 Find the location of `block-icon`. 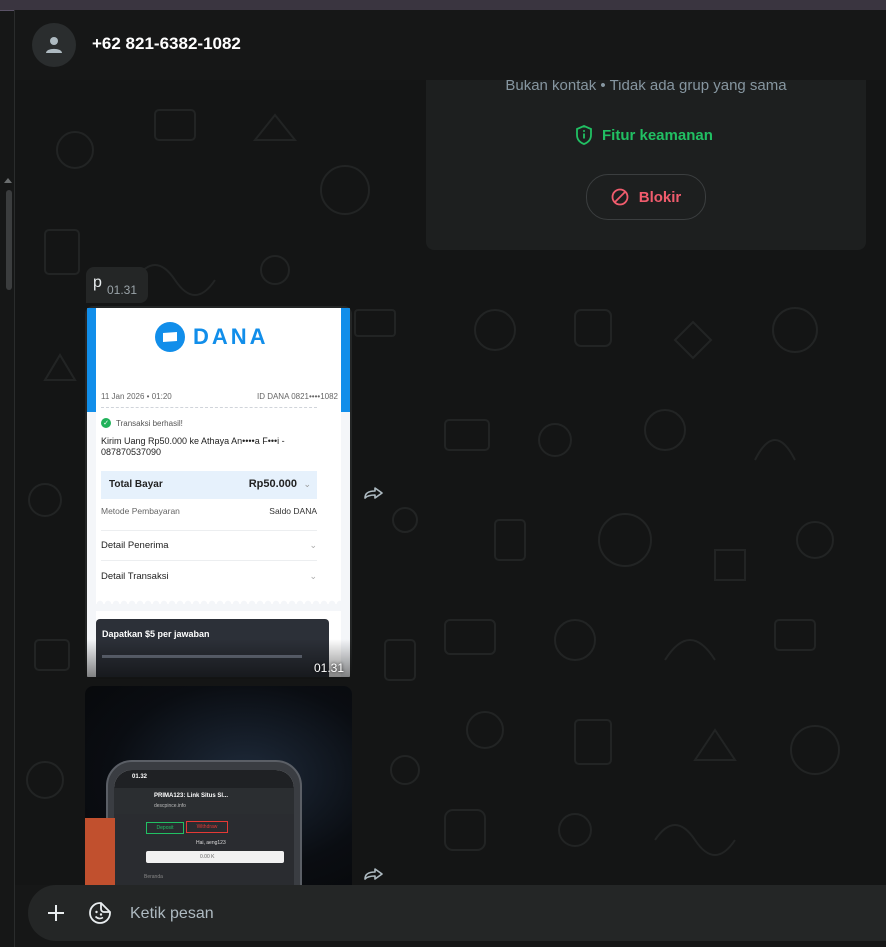

block-icon is located at coordinates (620, 197).